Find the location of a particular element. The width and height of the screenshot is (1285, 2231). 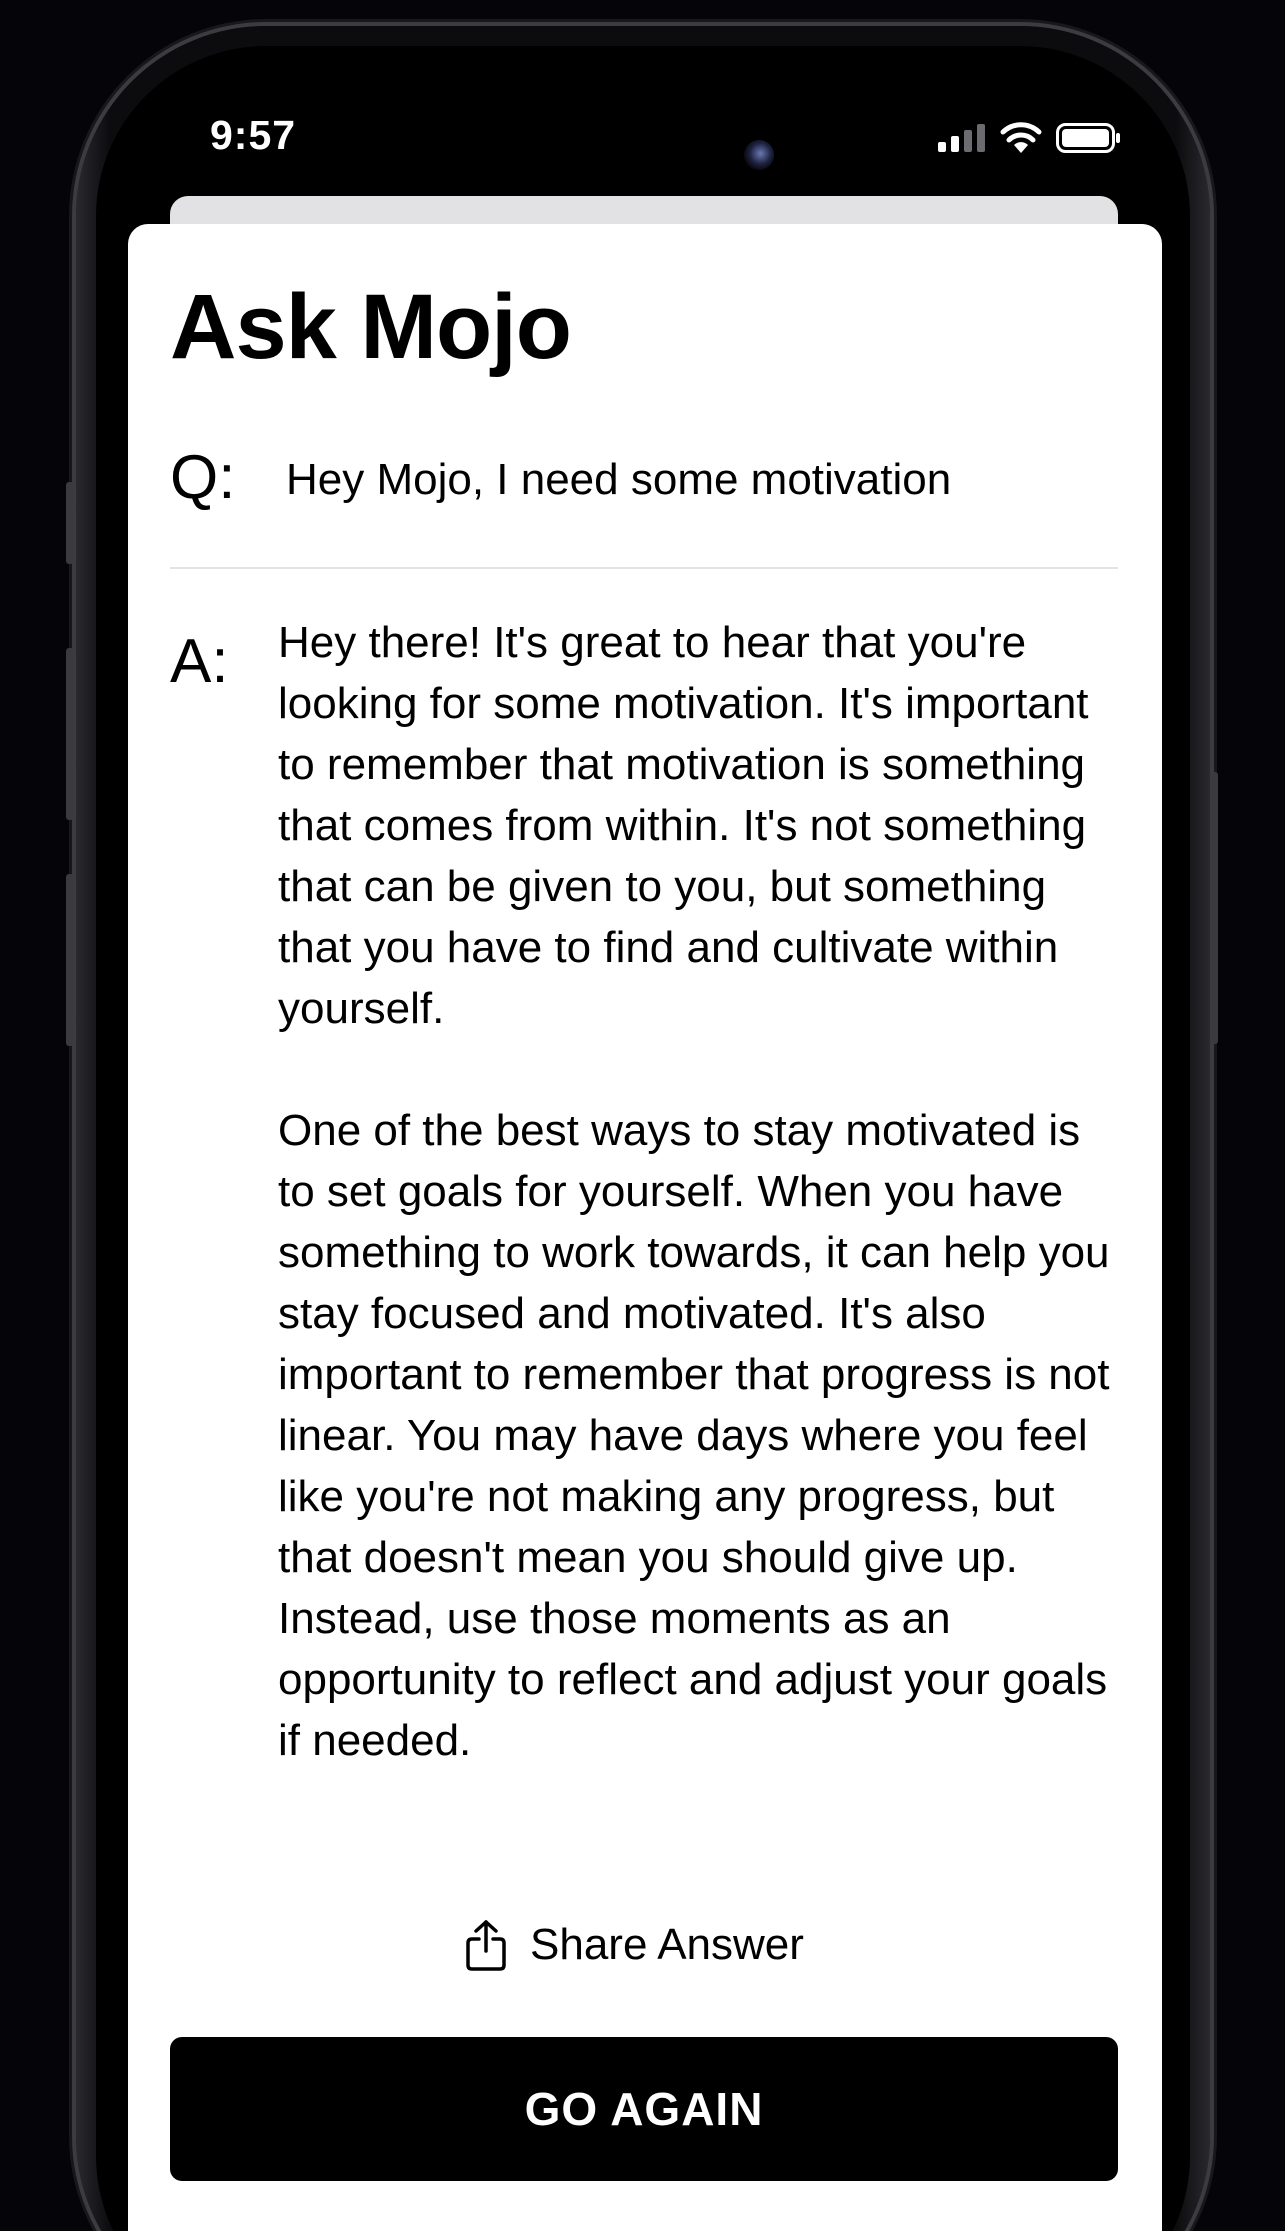

share-answer-button: Share Answer is located at coordinates (634, 1945).